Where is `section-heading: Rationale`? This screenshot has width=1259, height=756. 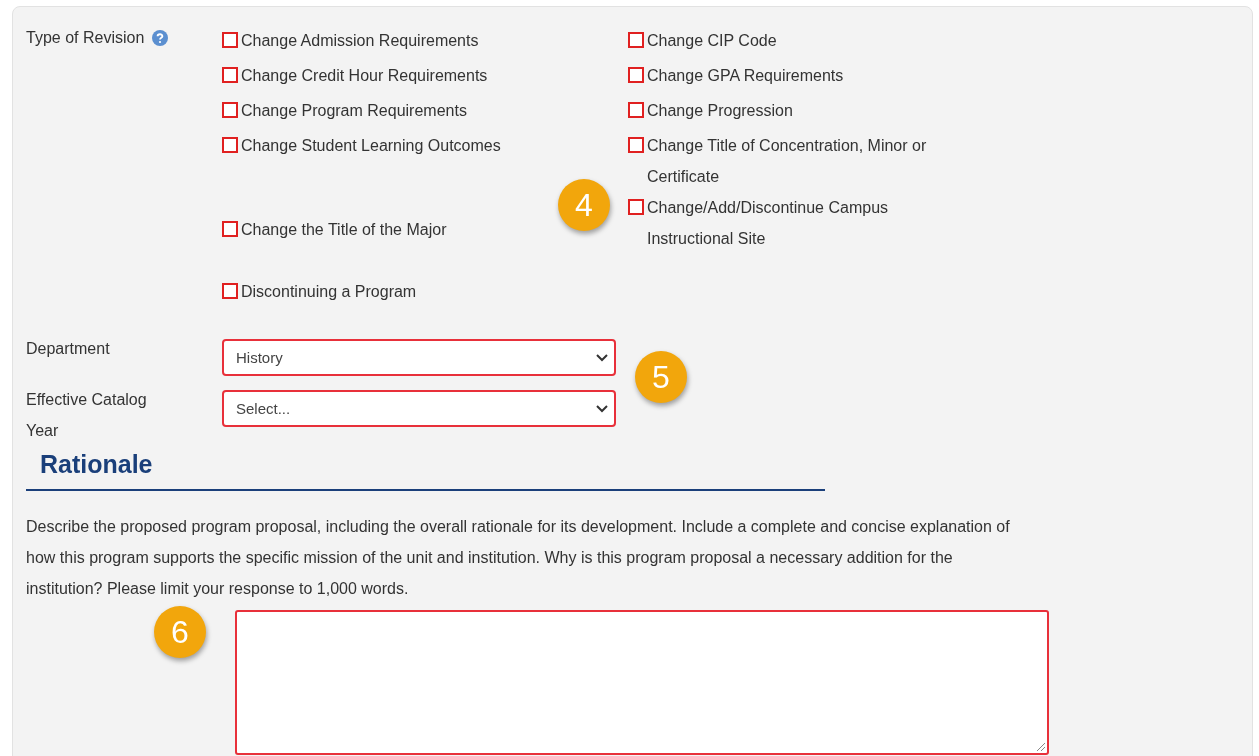 section-heading: Rationale is located at coordinates (97, 464).